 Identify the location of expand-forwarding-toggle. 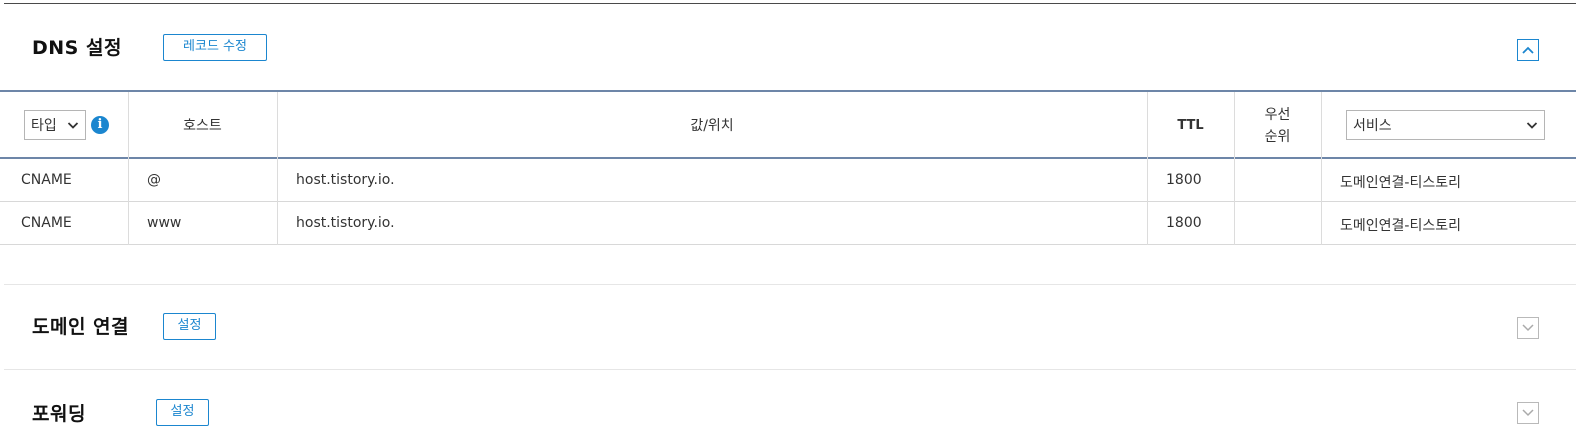
(1528, 413).